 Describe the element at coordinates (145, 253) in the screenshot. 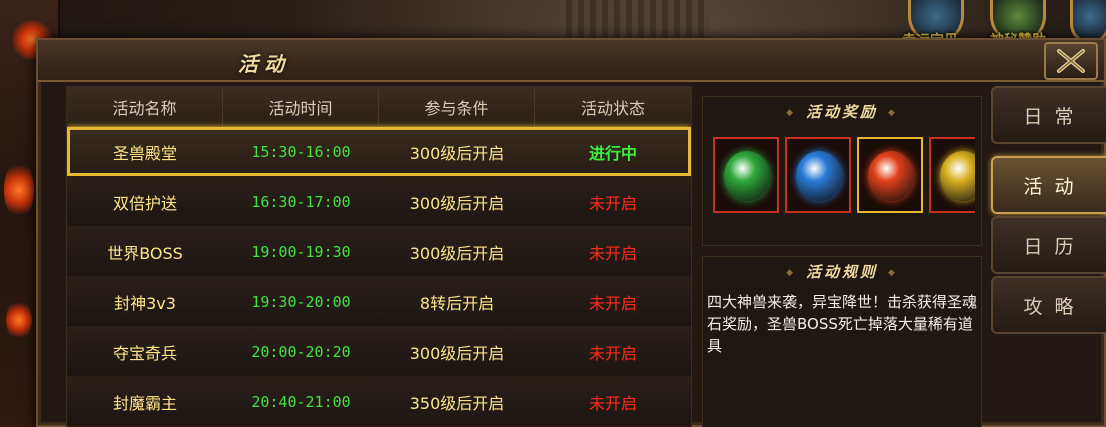

I see `activity-name-cell: 世界BOSS` at that location.